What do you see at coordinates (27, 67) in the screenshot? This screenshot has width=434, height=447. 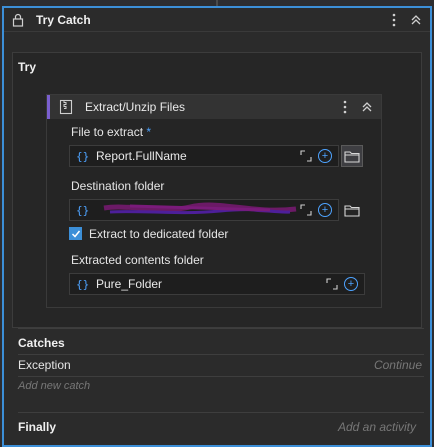 I see `try-label: Try` at bounding box center [27, 67].